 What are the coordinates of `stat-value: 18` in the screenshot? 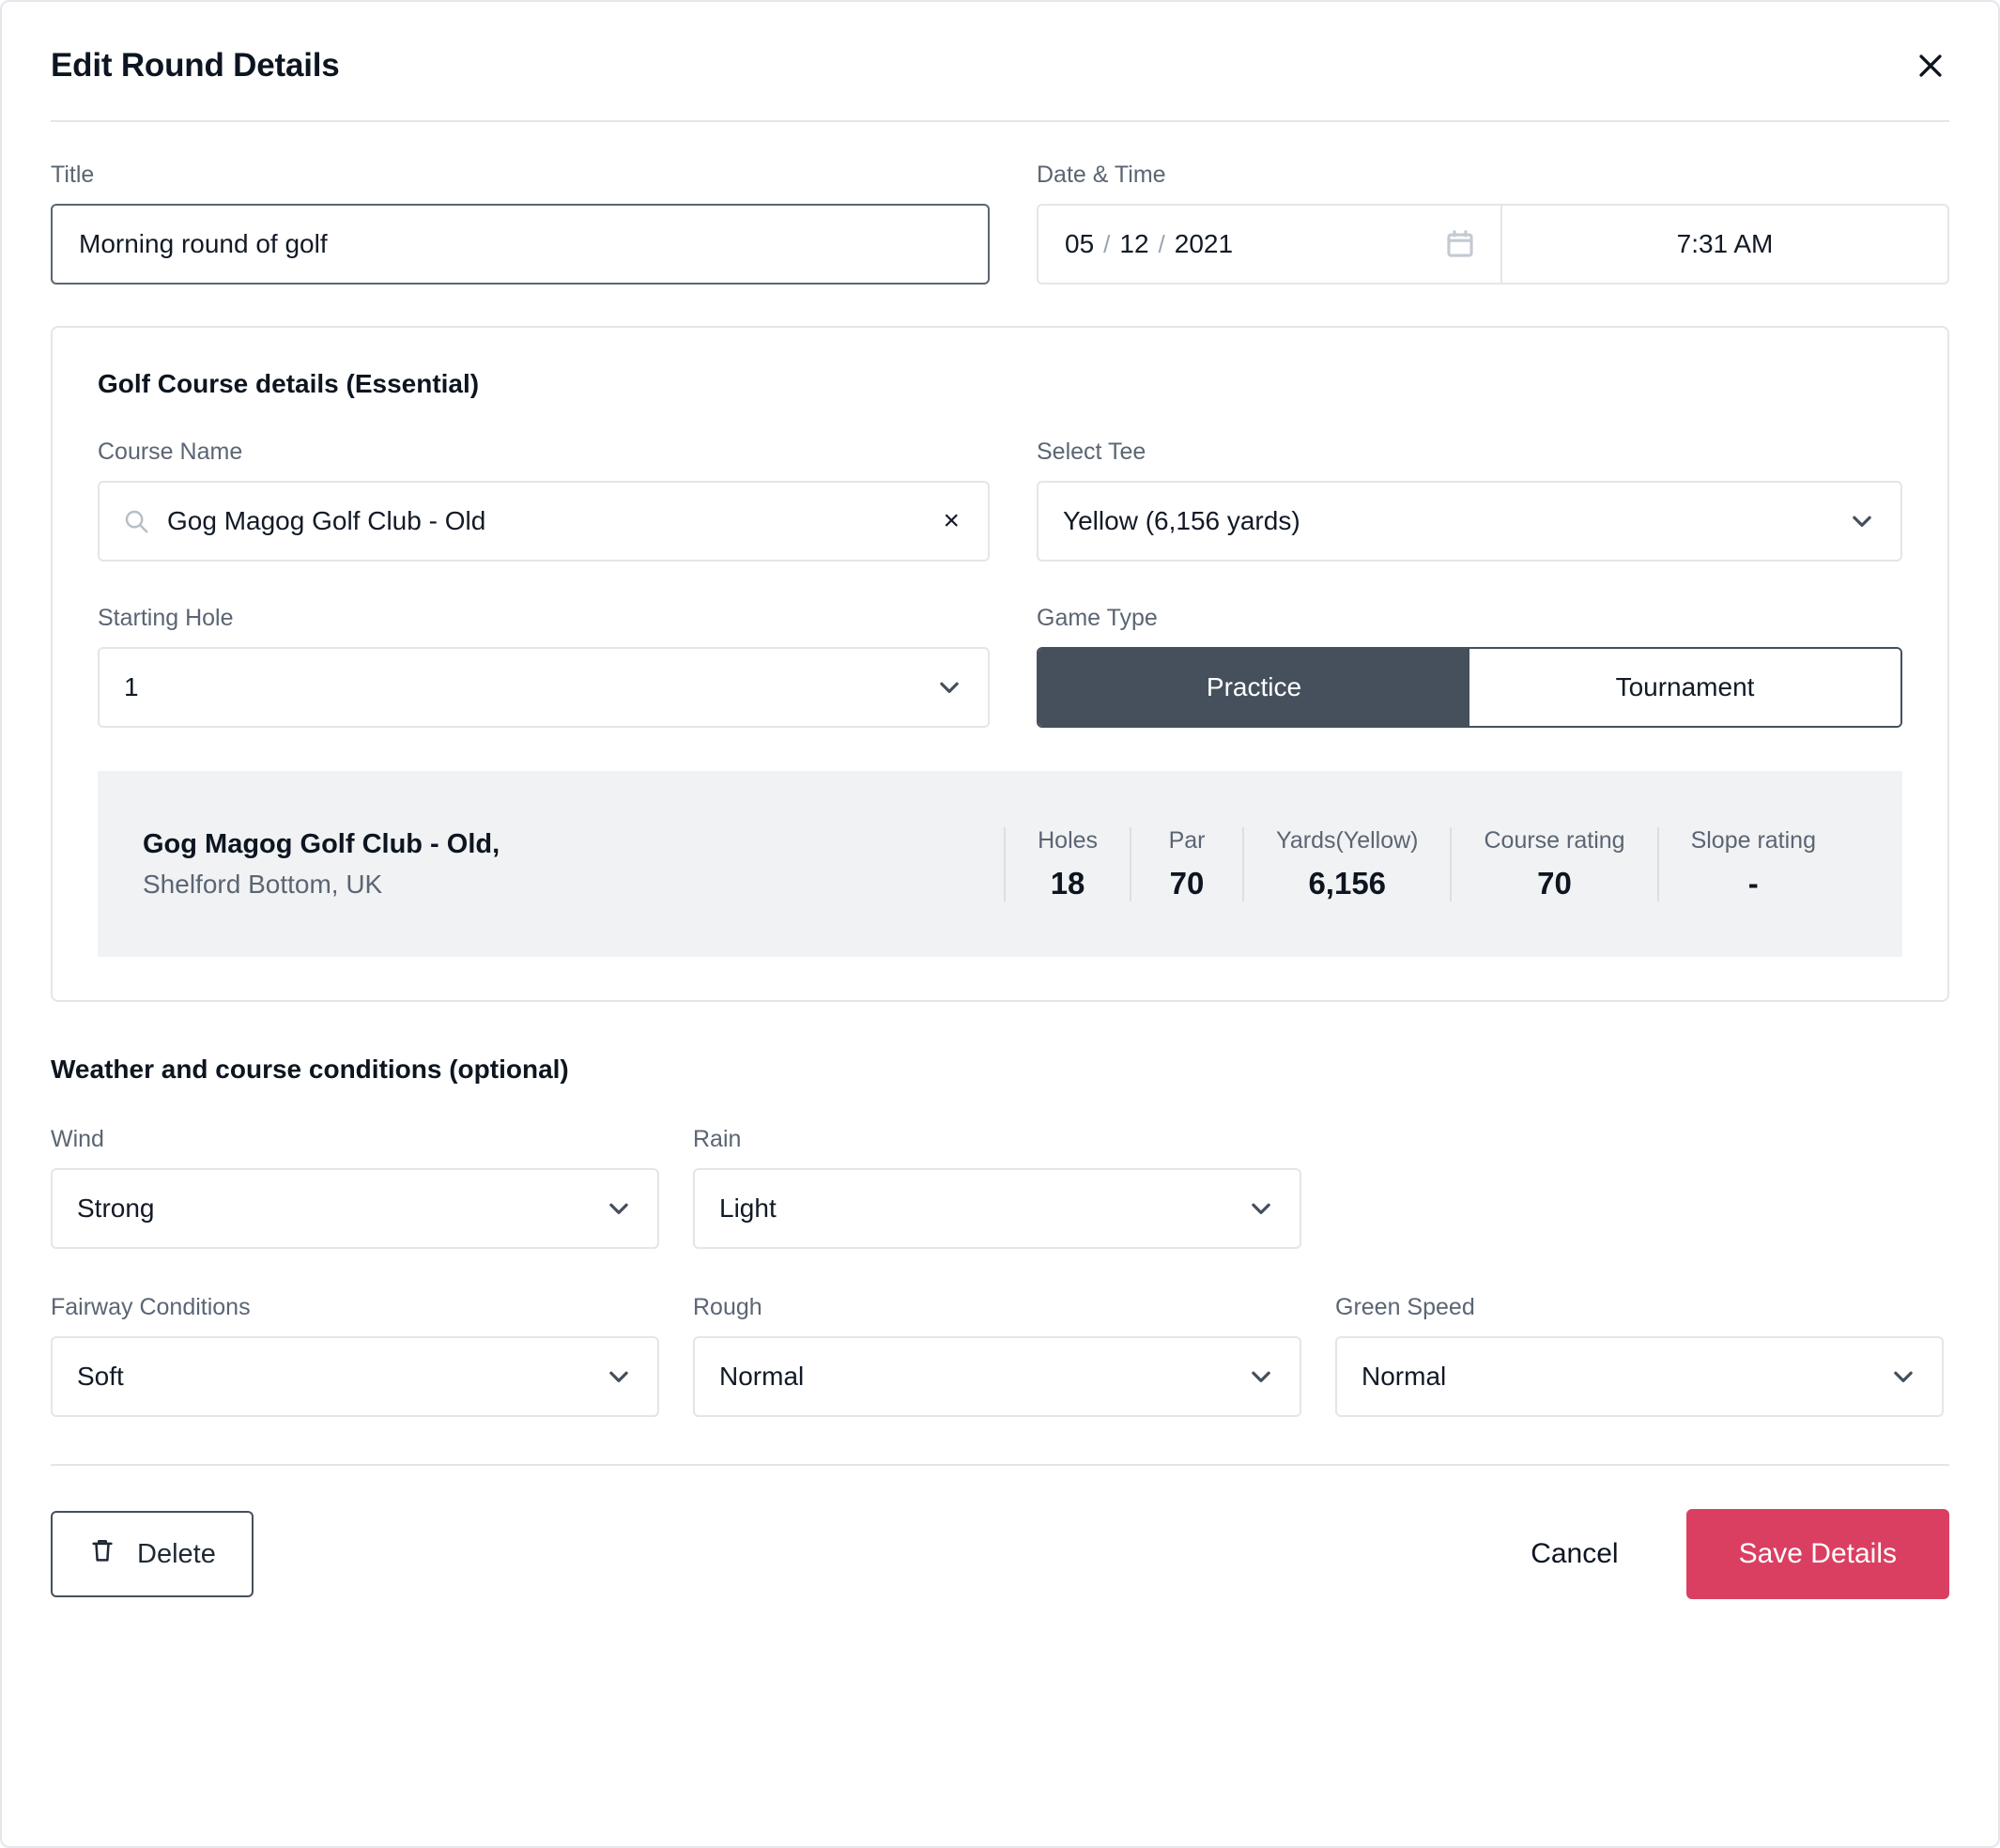 It's located at (1067, 883).